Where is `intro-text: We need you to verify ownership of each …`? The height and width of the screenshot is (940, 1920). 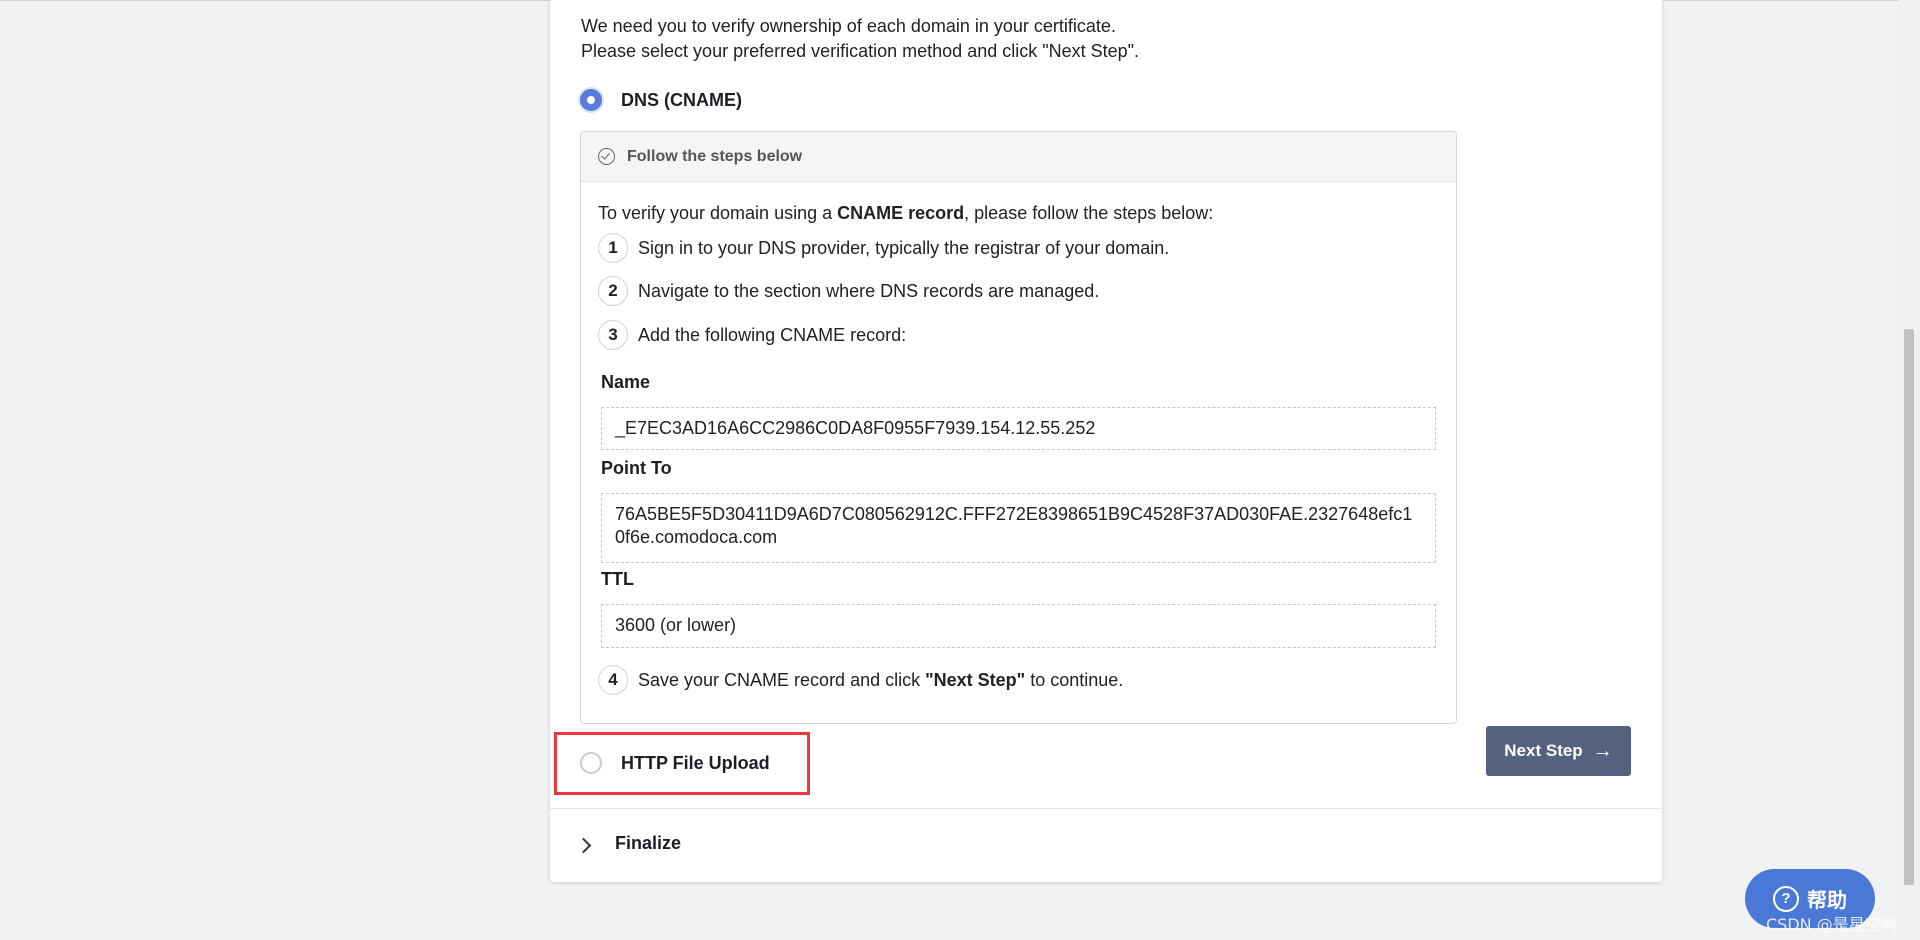
intro-text: We need you to verify ownership of each … is located at coordinates (860, 39).